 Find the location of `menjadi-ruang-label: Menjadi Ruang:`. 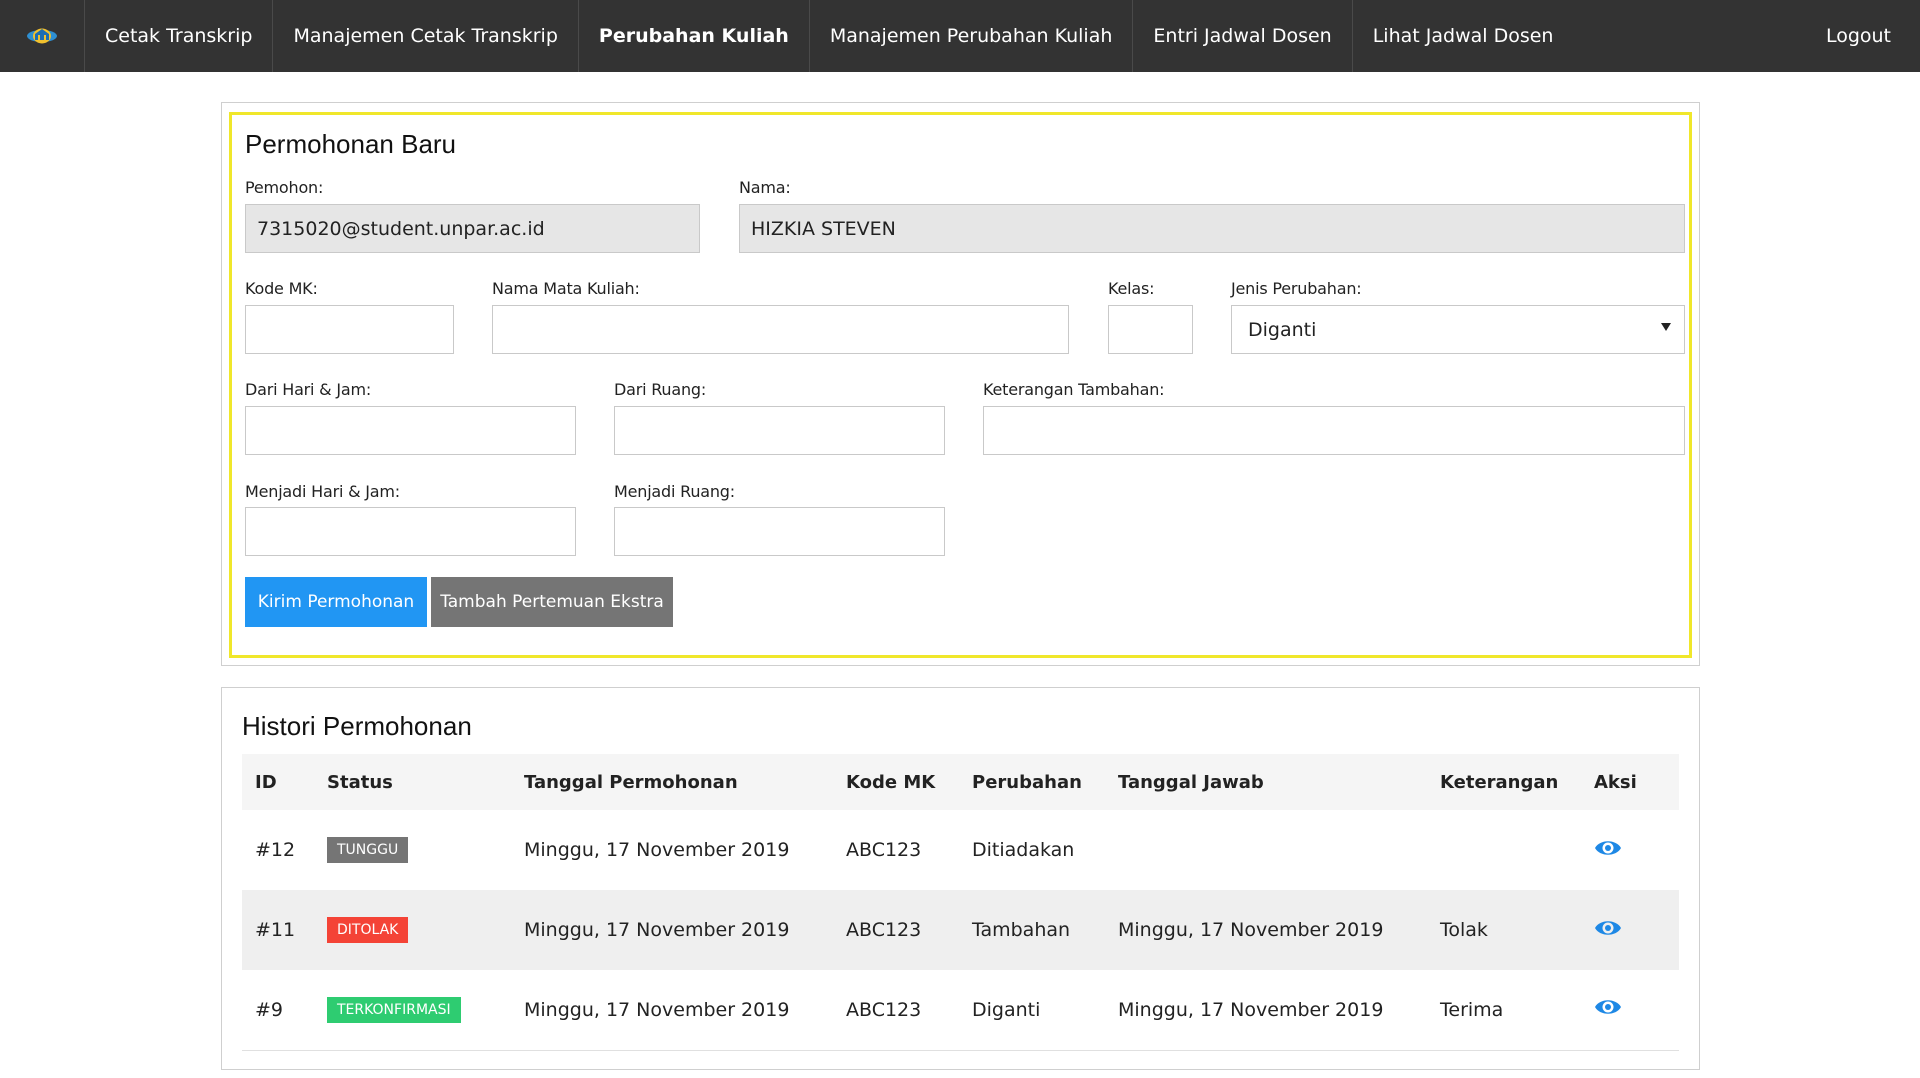

menjadi-ruang-label: Menjadi Ruang: is located at coordinates (674, 491).